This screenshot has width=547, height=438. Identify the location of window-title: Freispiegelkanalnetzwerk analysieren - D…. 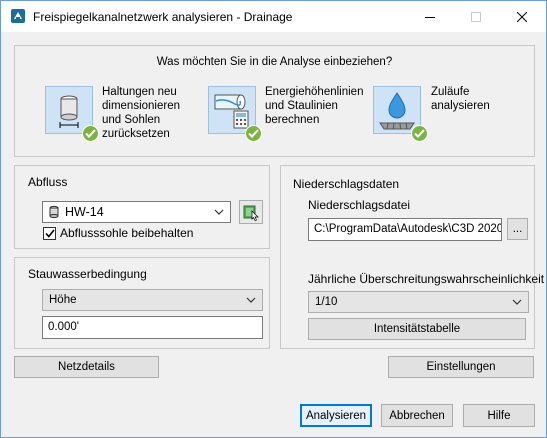
(163, 17).